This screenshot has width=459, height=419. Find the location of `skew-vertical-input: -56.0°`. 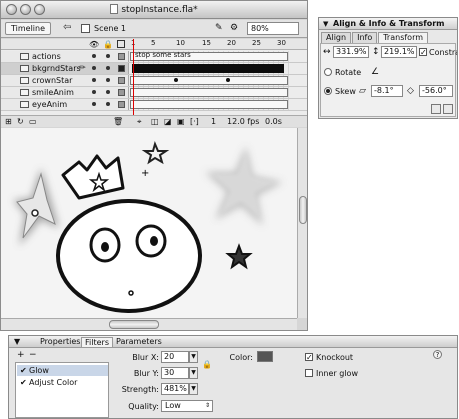

skew-vertical-input: -56.0° is located at coordinates (436, 91).